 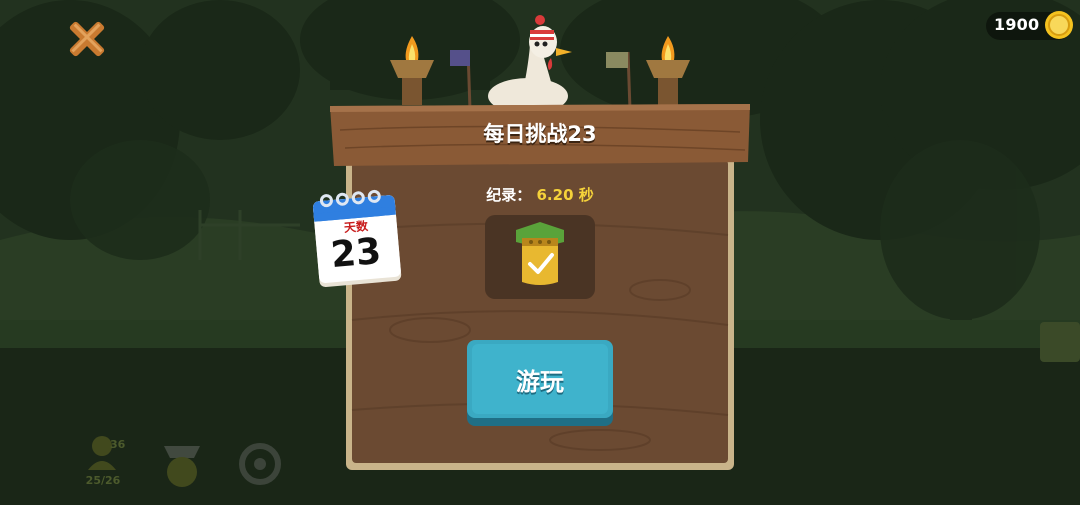 I want to click on record-line: 纪录： 6.20 秒, so click(x=540, y=194).